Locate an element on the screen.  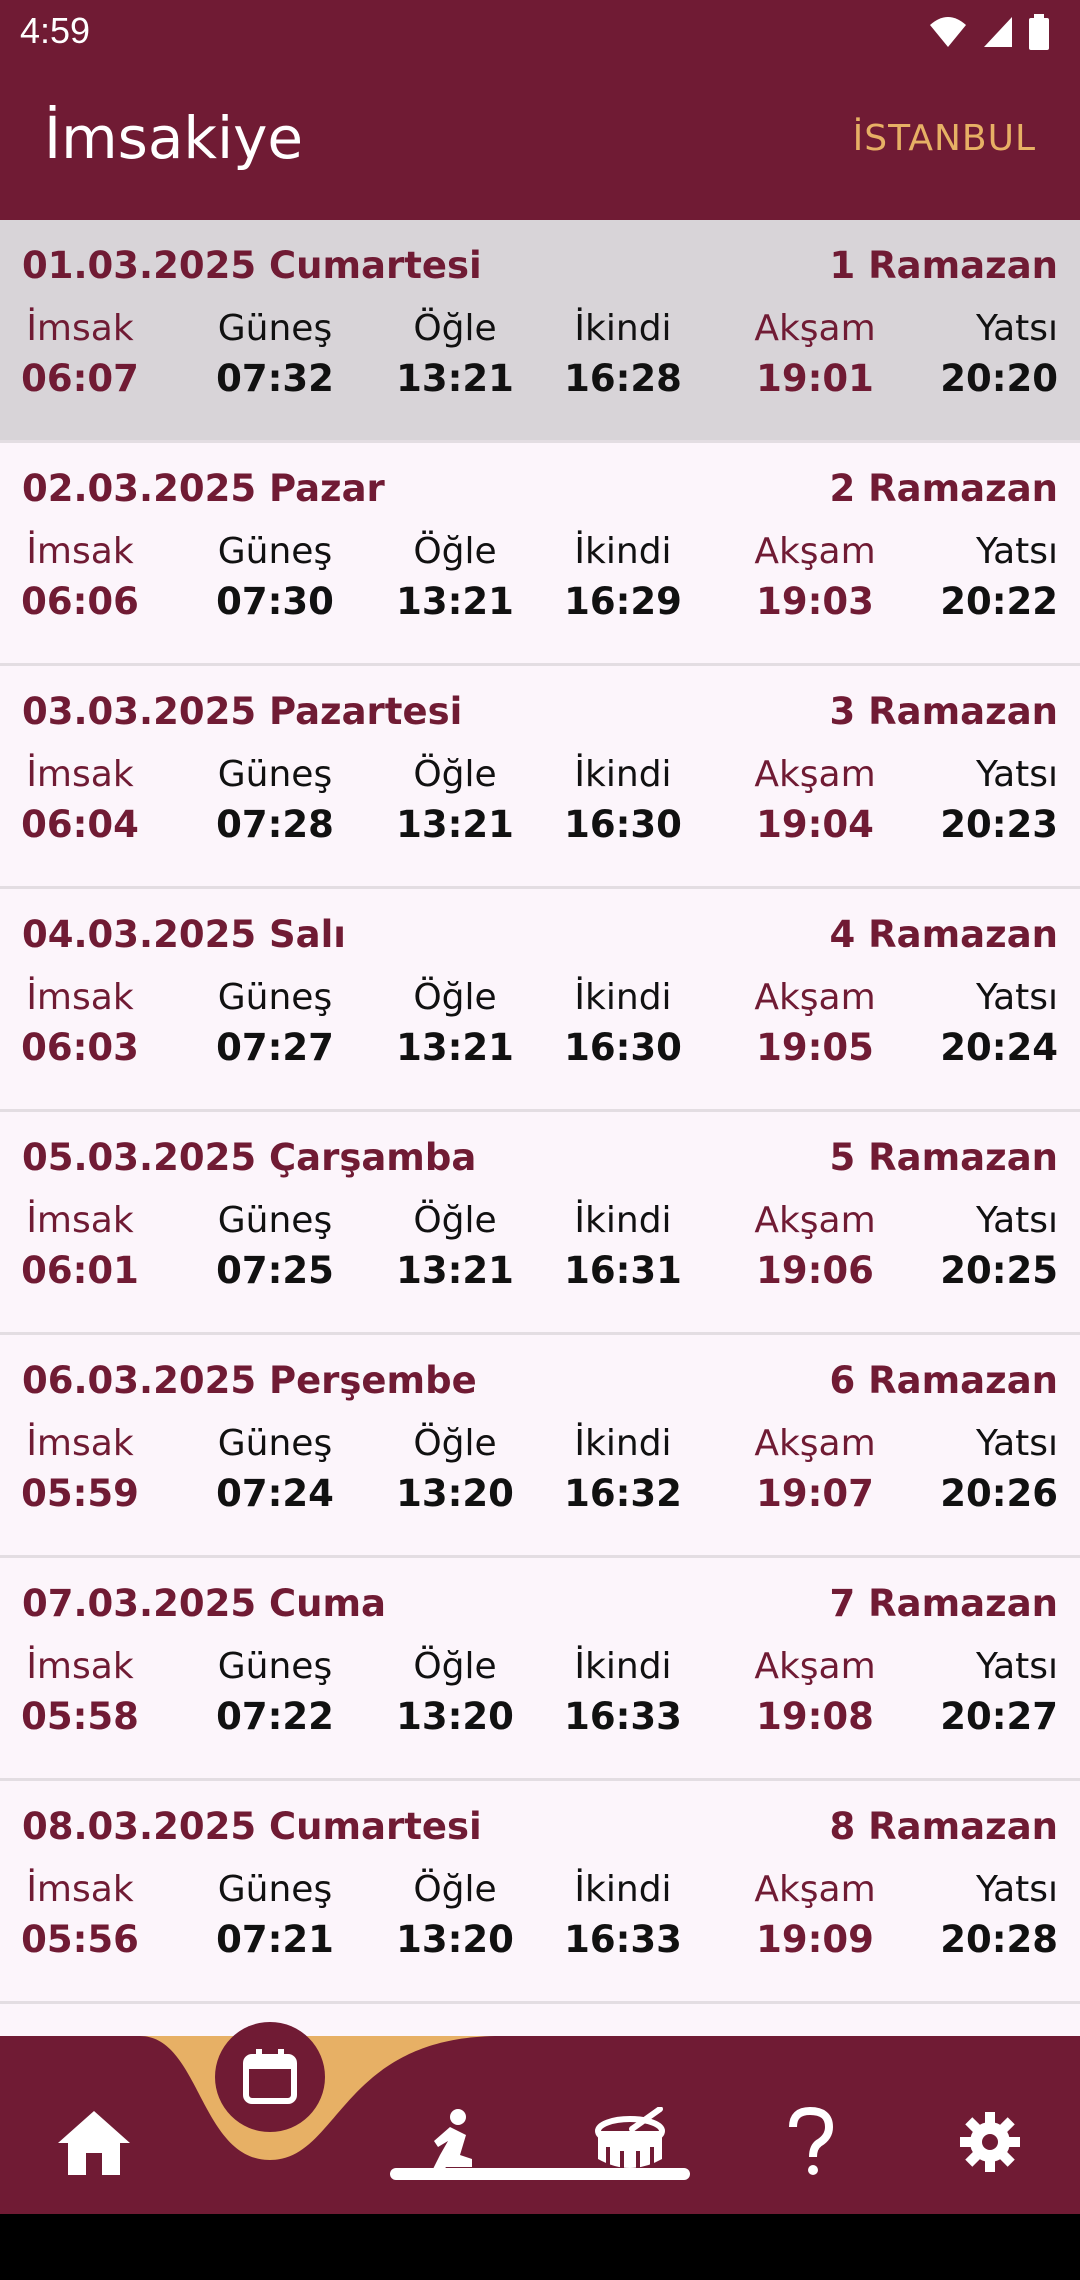
time-value: 20:27 is located at coordinates (999, 1716).